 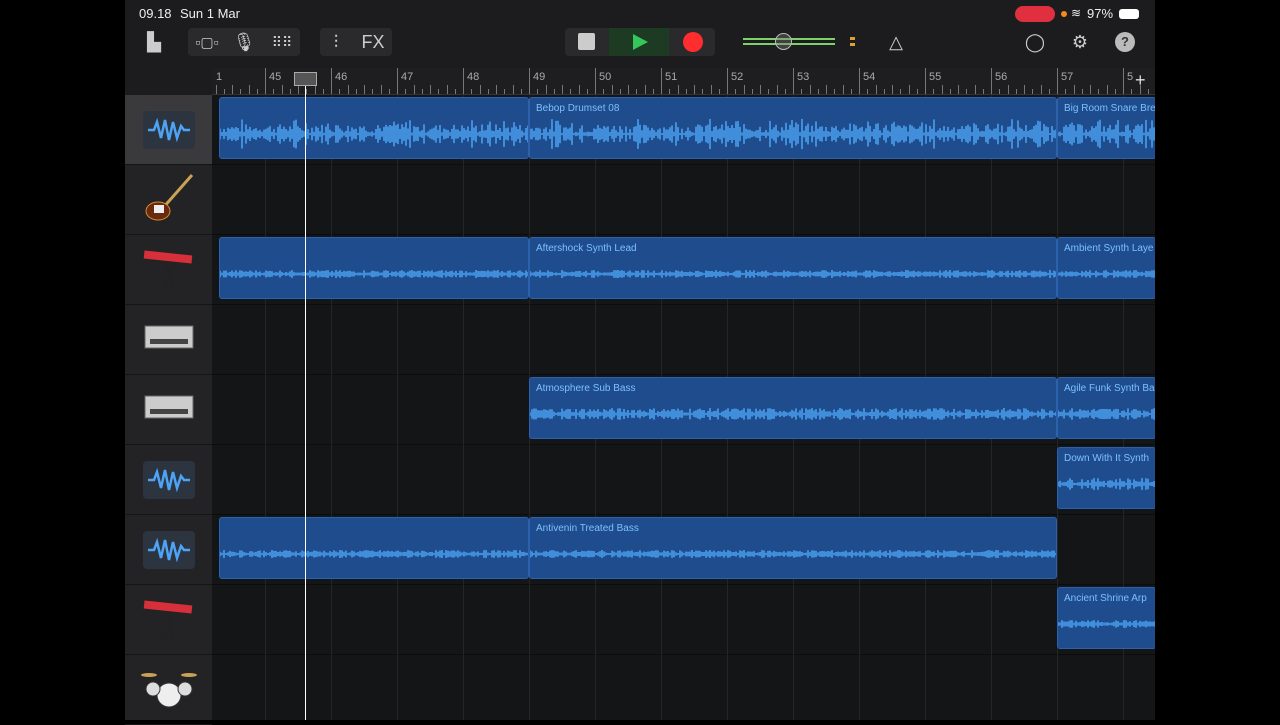 What do you see at coordinates (1106, 268) in the screenshot?
I see `audio-region: Ambient Synth Laye` at bounding box center [1106, 268].